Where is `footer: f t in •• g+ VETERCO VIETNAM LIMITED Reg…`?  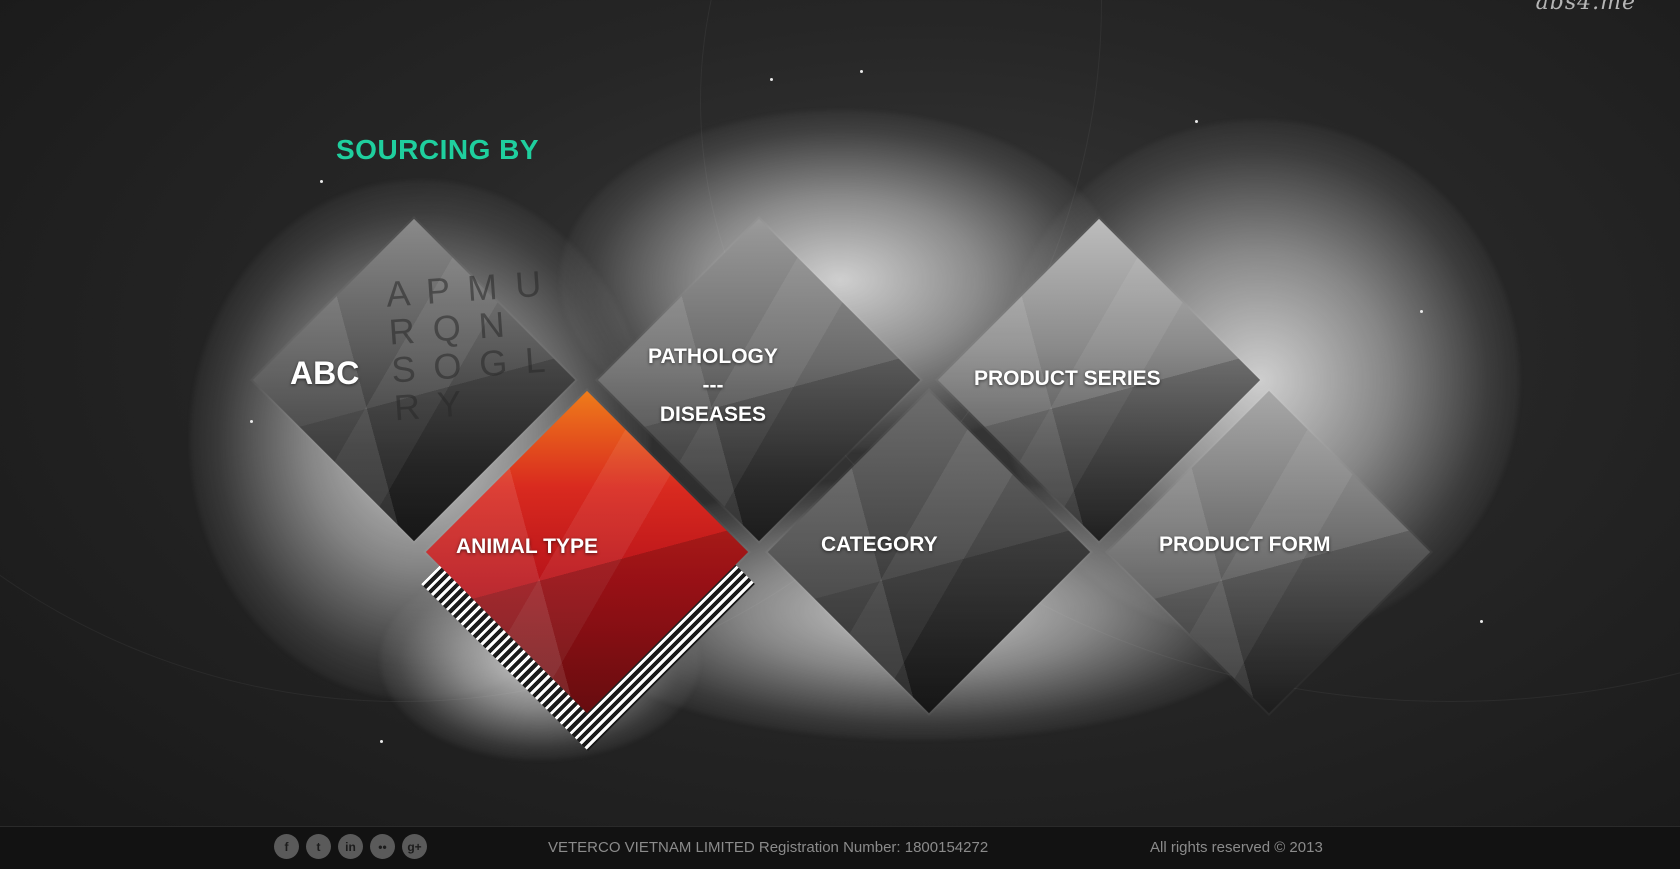 footer: f t in •• g+ VETERCO VIETNAM LIMITED Reg… is located at coordinates (840, 847).